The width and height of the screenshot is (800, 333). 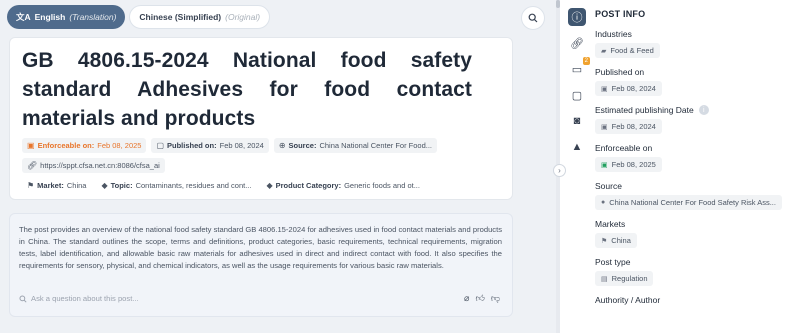 I want to click on info-tab: ⓘ, so click(x=577, y=17).